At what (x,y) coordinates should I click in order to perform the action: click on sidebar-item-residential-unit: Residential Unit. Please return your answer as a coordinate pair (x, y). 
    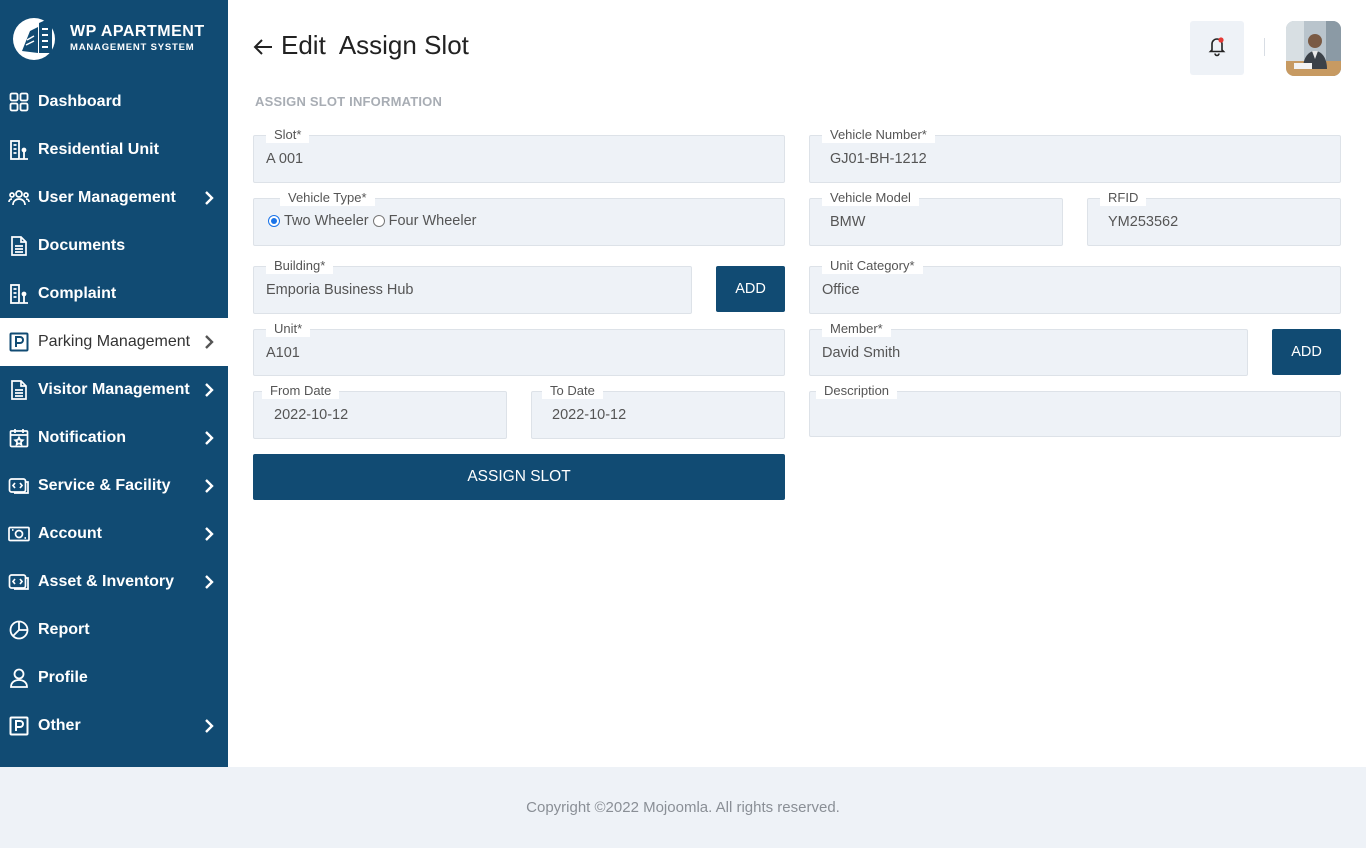
    Looking at the image, I should click on (114, 150).